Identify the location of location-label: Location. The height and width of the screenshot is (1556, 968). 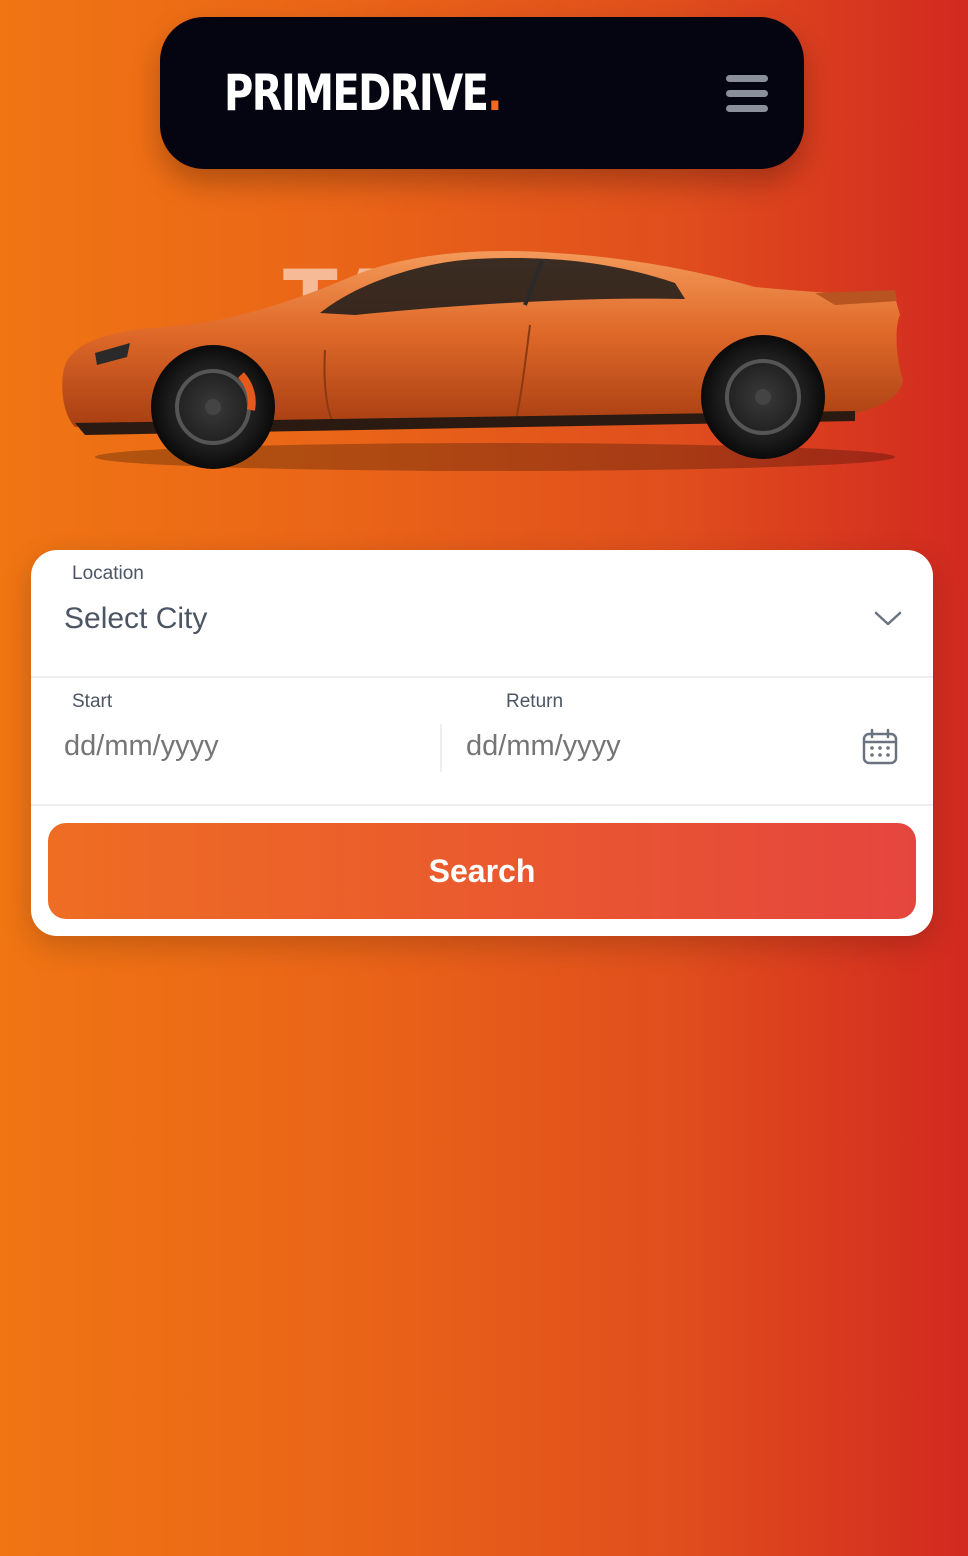
(108, 573).